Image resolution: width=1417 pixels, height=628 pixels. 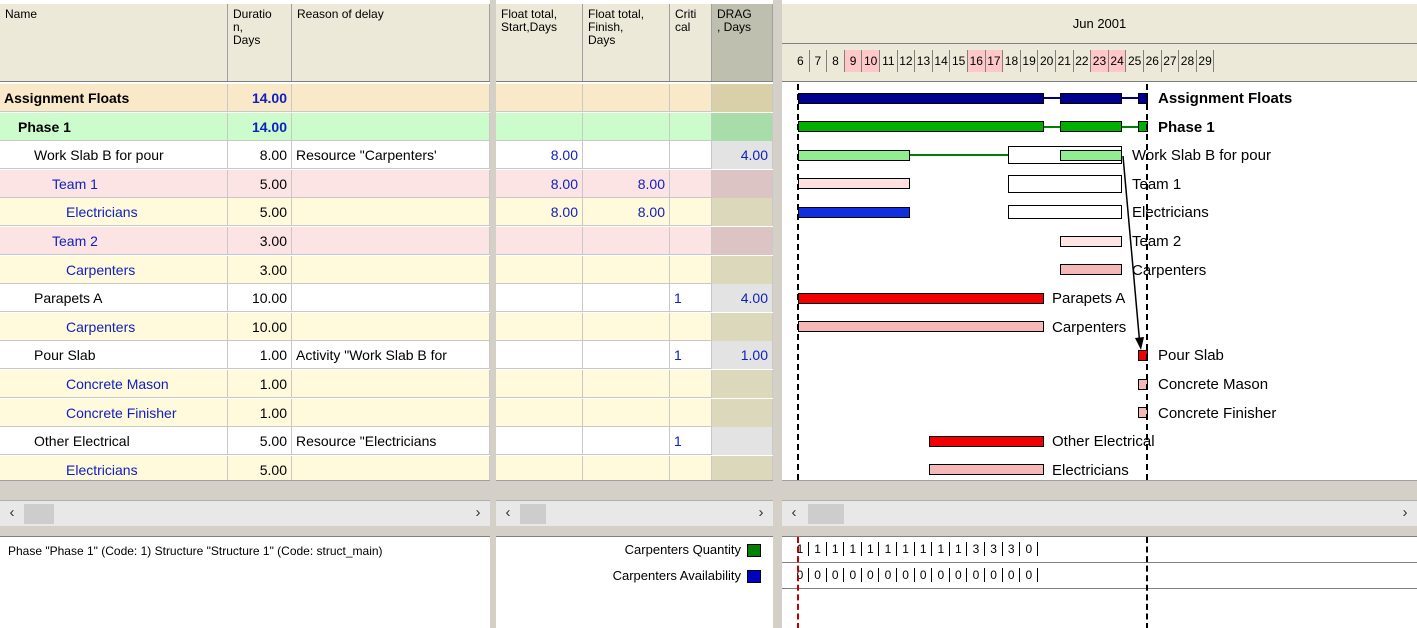 I want to click on table-row: Concrete Mason 1.00, so click(x=245, y=384).